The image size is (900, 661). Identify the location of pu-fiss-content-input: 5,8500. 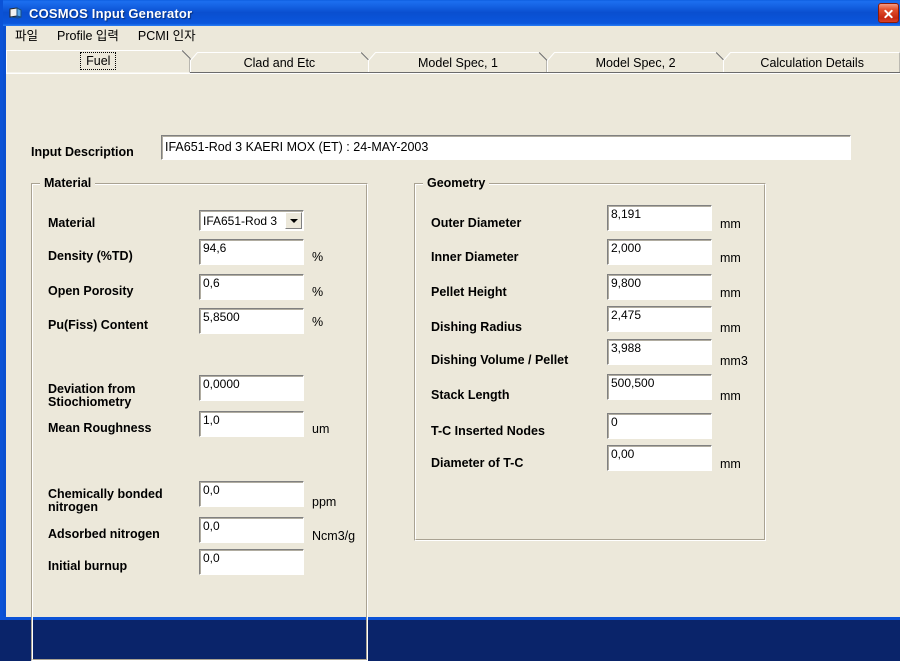
(251, 321).